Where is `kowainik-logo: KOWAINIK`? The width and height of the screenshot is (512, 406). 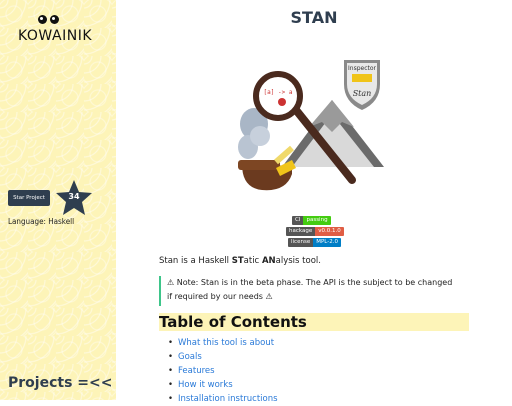
kowainik-logo: KOWAINIK is located at coordinates (55, 30).